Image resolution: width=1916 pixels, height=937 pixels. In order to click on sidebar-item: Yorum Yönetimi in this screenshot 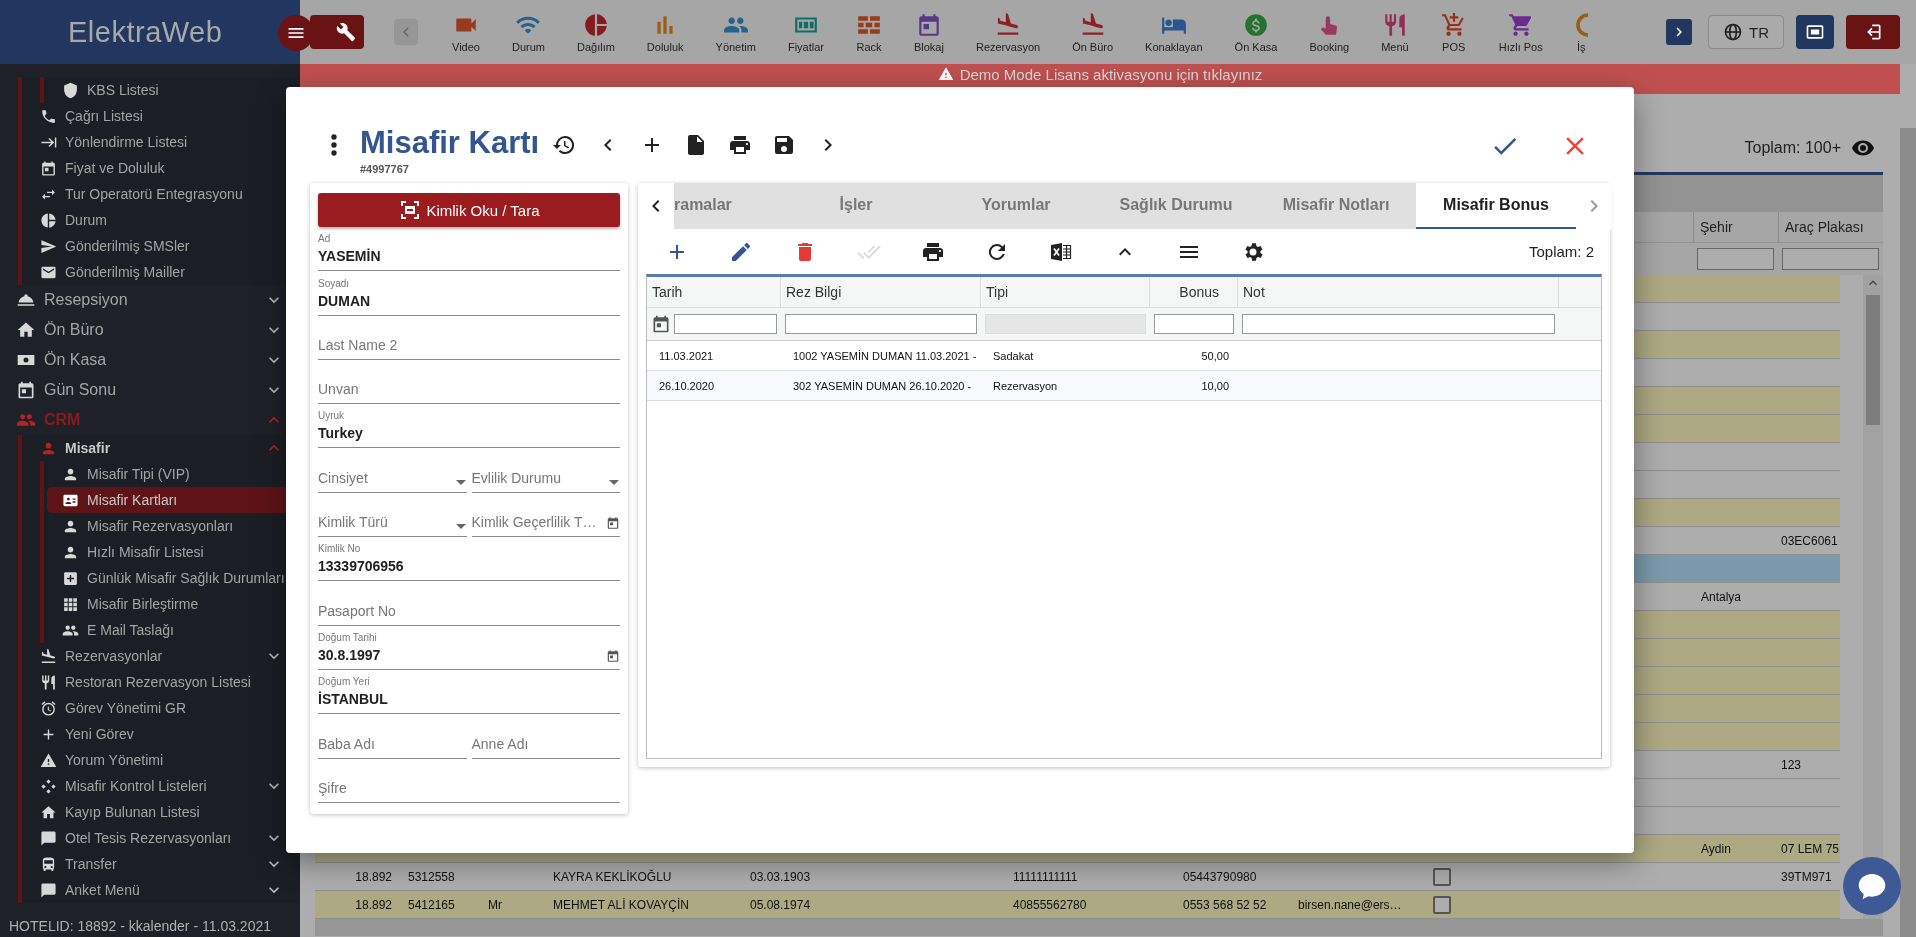, I will do `click(161, 760)`.